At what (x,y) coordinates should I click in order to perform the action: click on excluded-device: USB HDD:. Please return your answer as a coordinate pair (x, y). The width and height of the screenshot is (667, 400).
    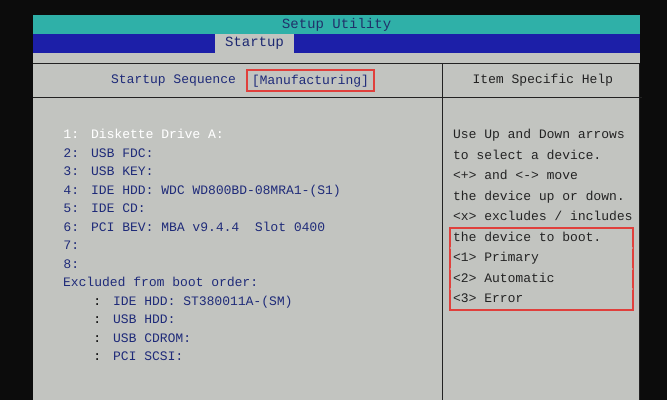
    Looking at the image, I should click on (144, 320).